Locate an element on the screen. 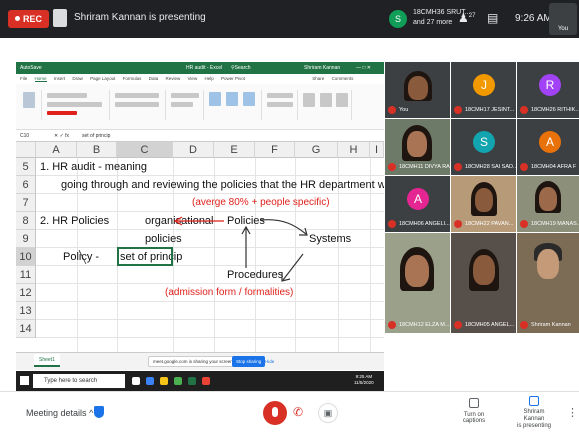 Image resolution: width=579 pixels, height=434 pixels. recording-label: REC is located at coordinates (33, 19).